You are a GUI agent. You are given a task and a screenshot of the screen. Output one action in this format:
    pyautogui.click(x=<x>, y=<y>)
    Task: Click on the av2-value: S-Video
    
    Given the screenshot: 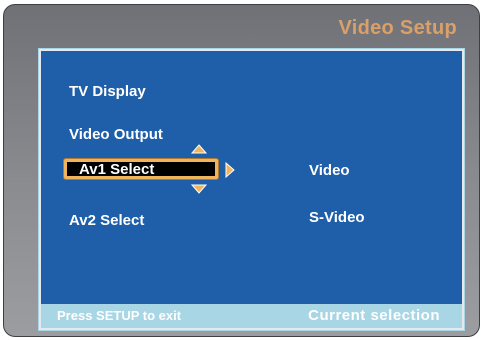 What is the action you would take?
    pyautogui.click(x=337, y=217)
    